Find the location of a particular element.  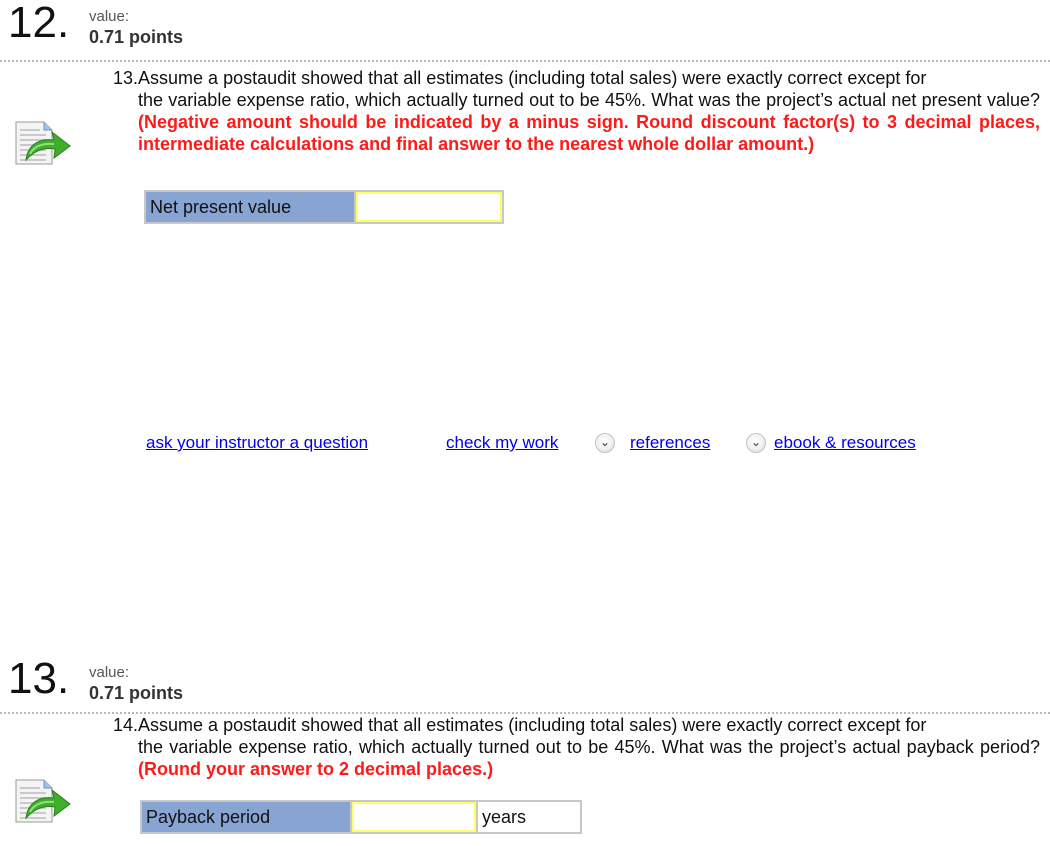

answer-row-payback-period: Payback period years is located at coordinates (361, 817).